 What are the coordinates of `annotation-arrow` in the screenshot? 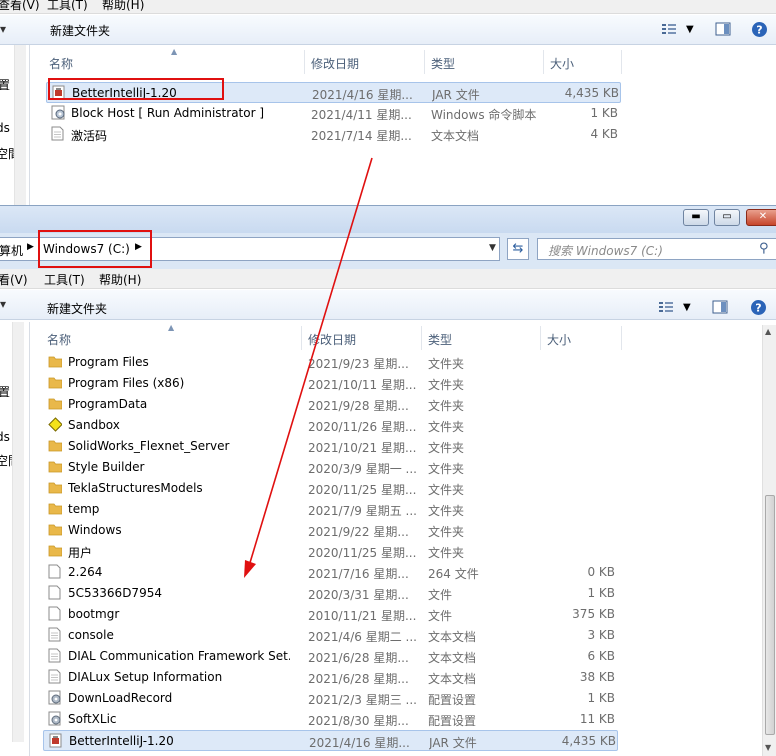 It's located at (308, 367).